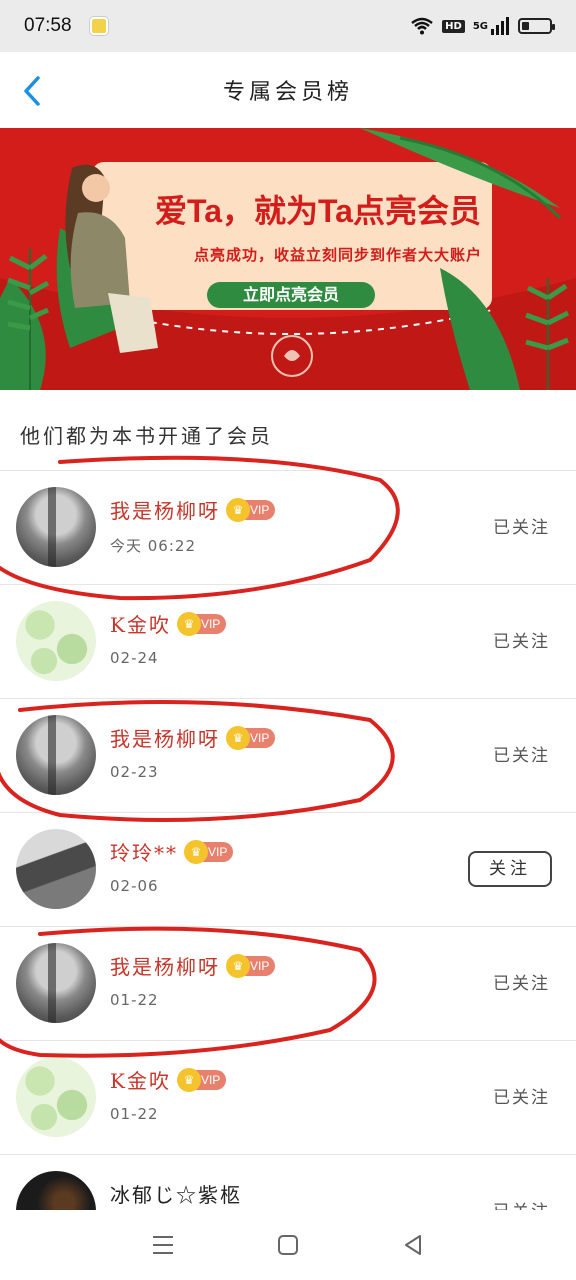 Image resolution: width=576 pixels, height=1280 pixels. I want to click on network-type: 5G, so click(480, 26).